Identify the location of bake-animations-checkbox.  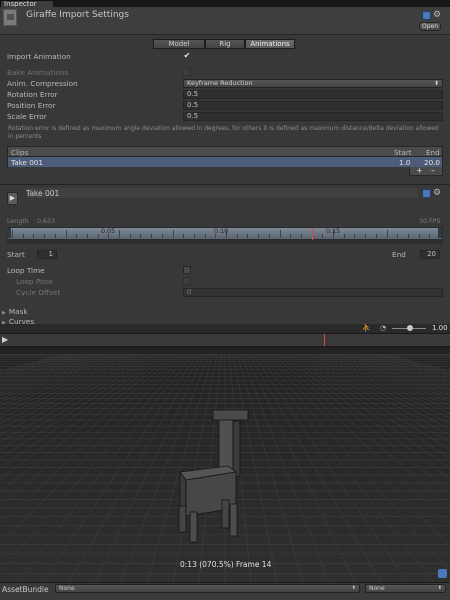
(187, 72).